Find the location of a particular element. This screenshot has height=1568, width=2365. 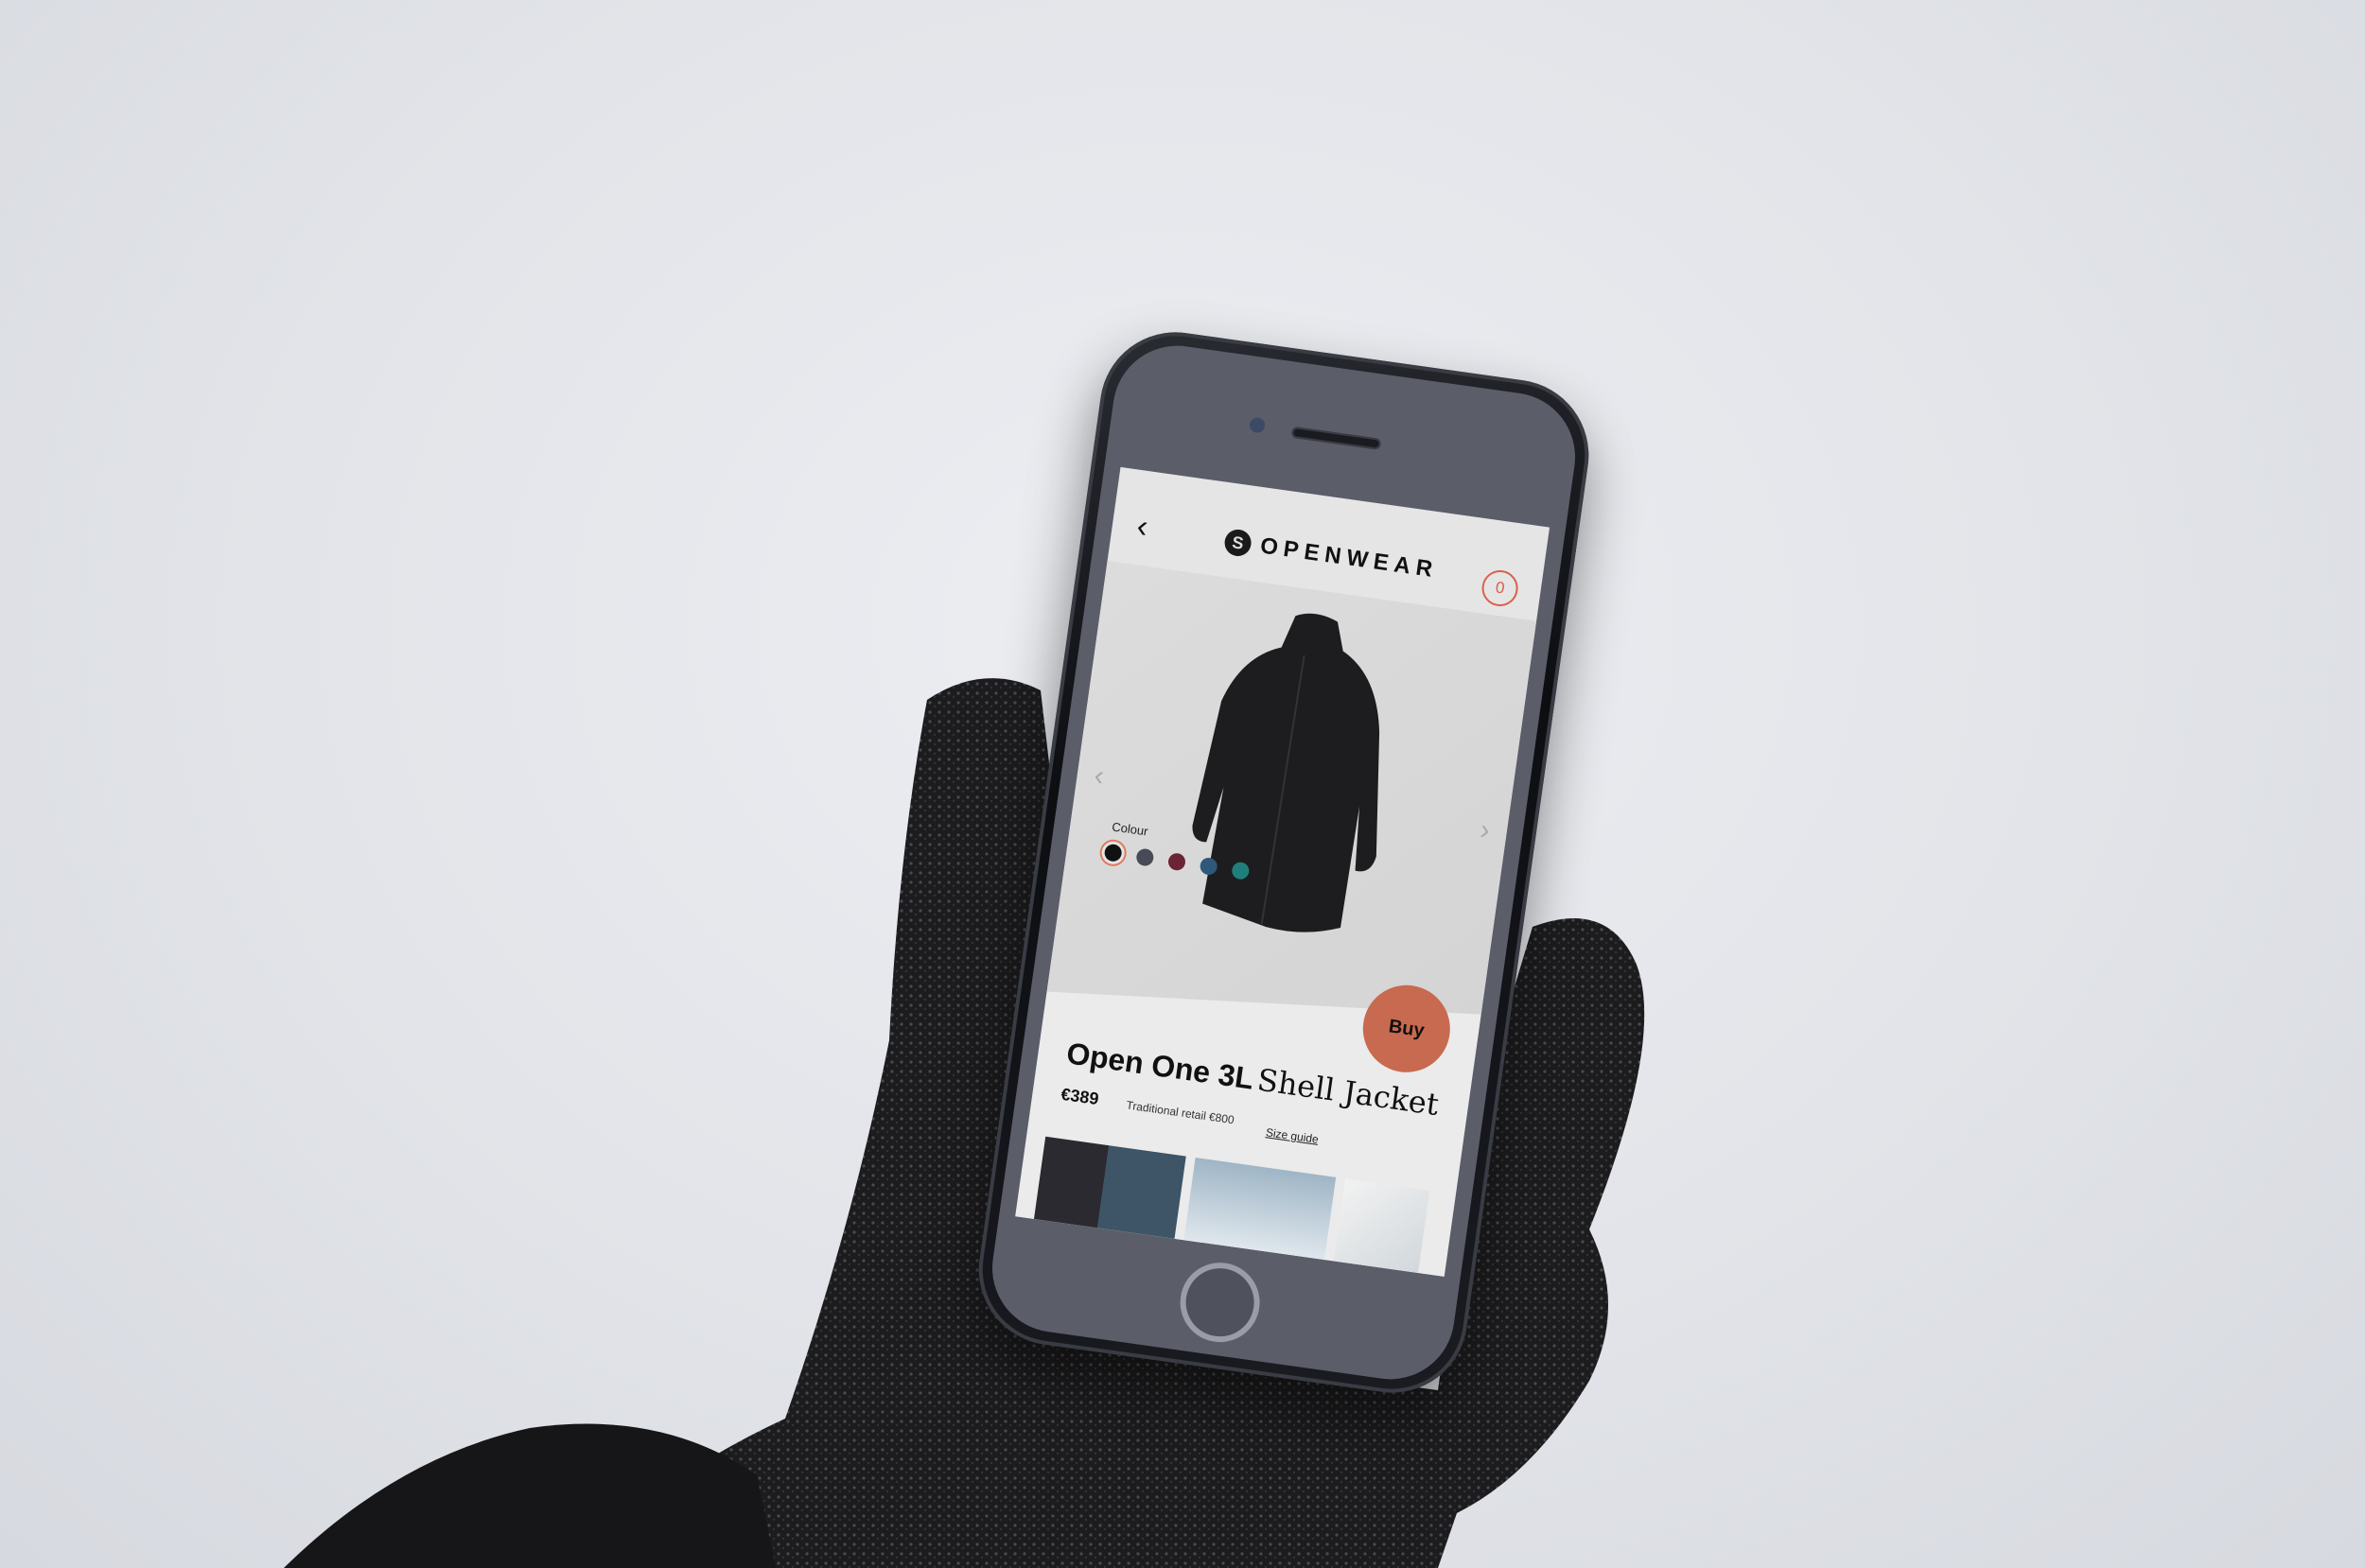

brand-logo: S OPENWEAR is located at coordinates (1331, 556).